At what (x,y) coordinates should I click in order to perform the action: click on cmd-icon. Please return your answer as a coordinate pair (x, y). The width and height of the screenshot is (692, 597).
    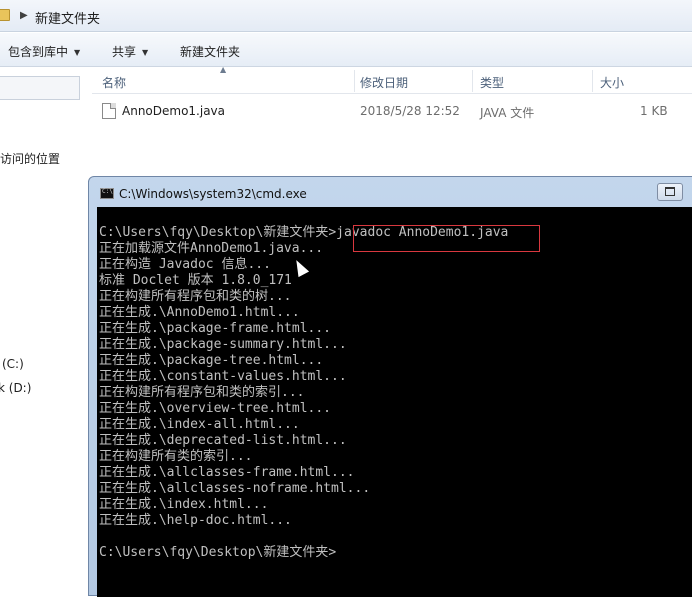
    Looking at the image, I should click on (107, 193).